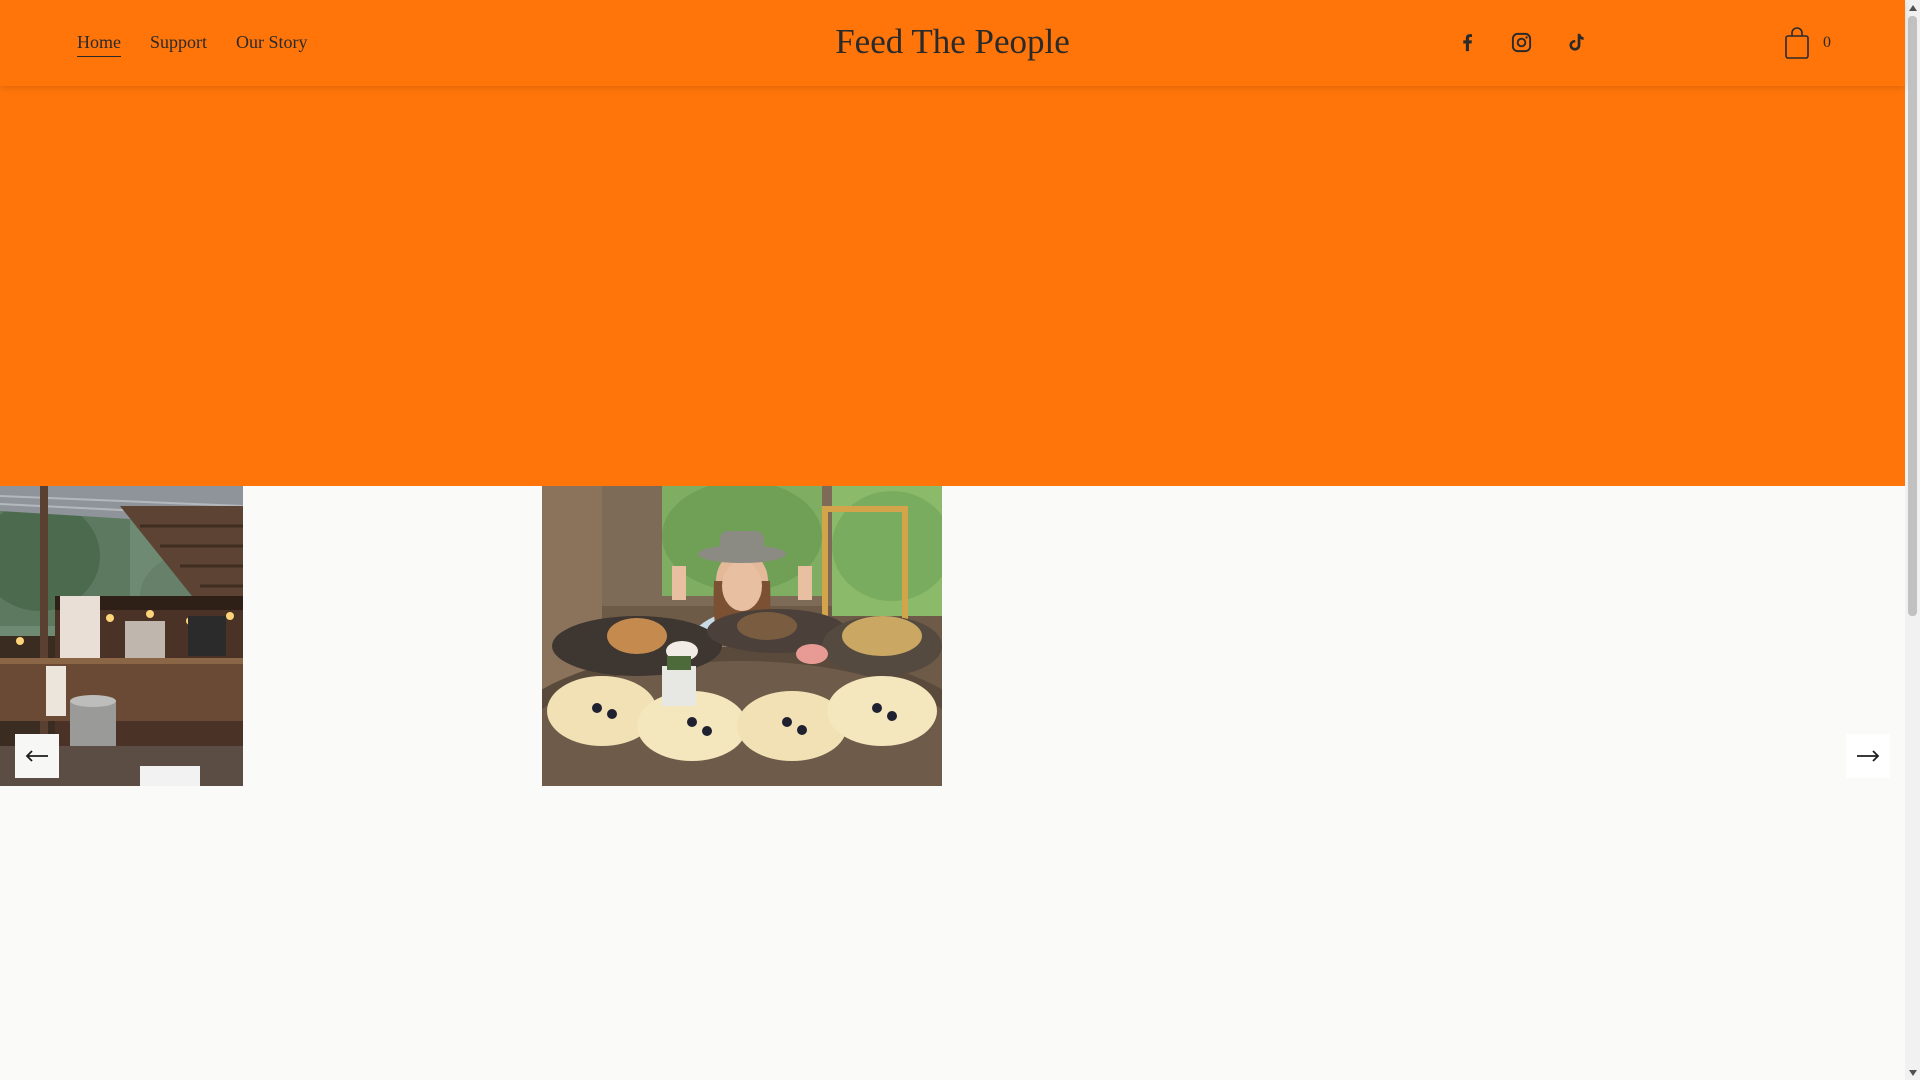 The image size is (1920, 1080). I want to click on woman-with-food-platters-photo, so click(742, 636).